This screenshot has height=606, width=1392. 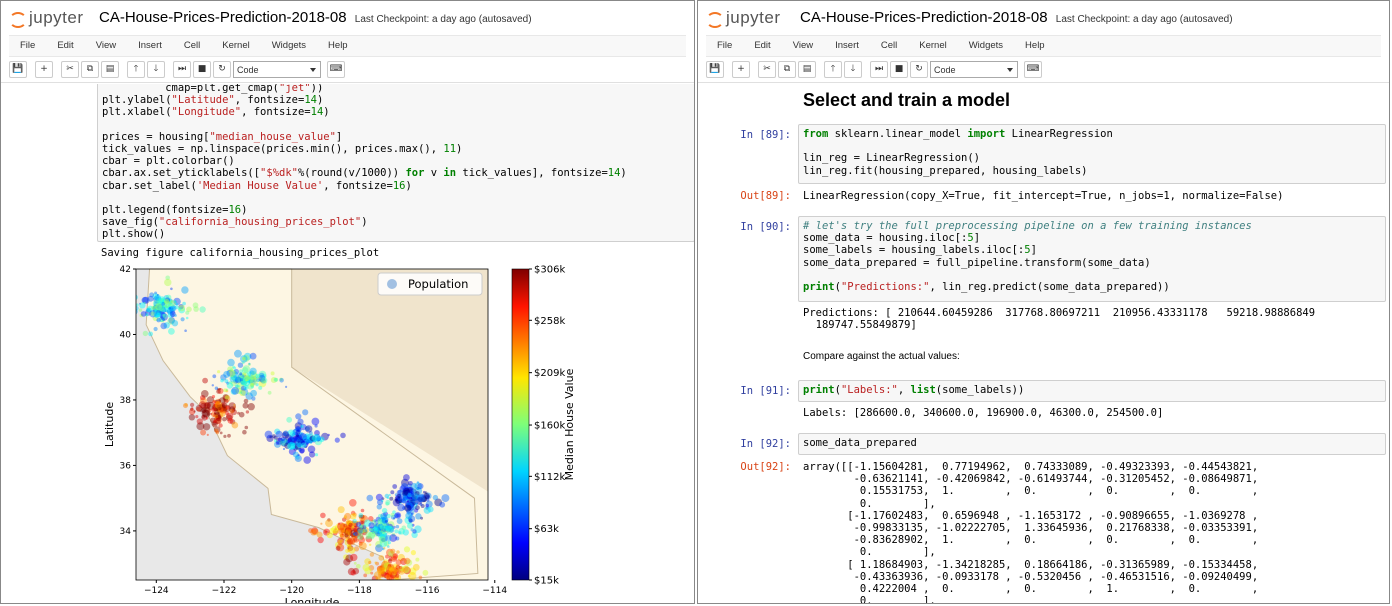 I want to click on code-editor: print("Labels:", list(some_labels)), so click(x=1092, y=390).